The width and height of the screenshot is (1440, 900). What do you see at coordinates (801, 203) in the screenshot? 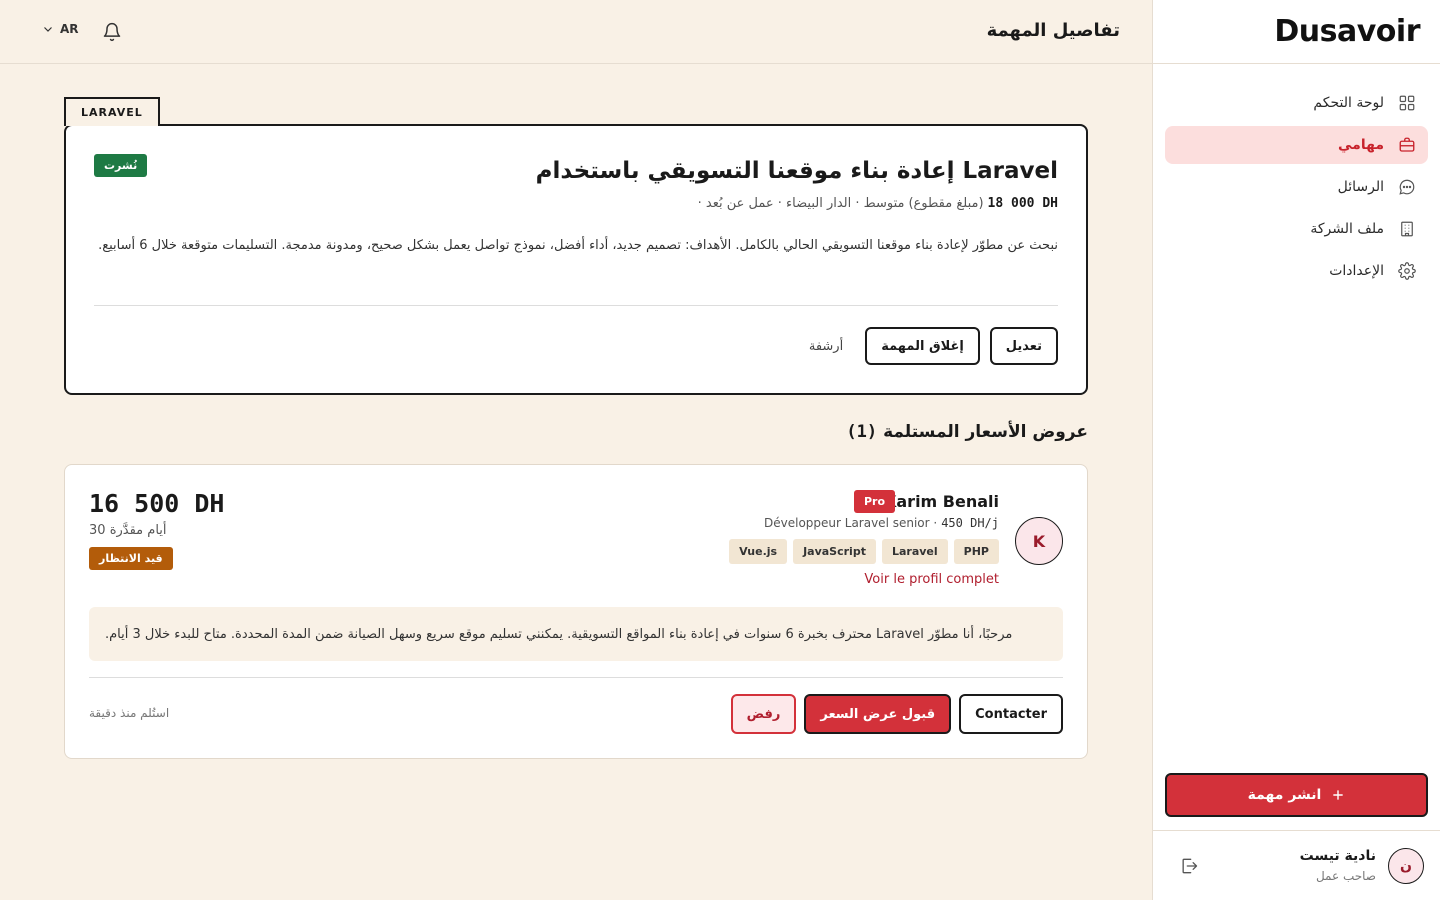
I see `task-meta-details: · متوسط · الدار البيضاء · عمل عن بُعد` at bounding box center [801, 203].